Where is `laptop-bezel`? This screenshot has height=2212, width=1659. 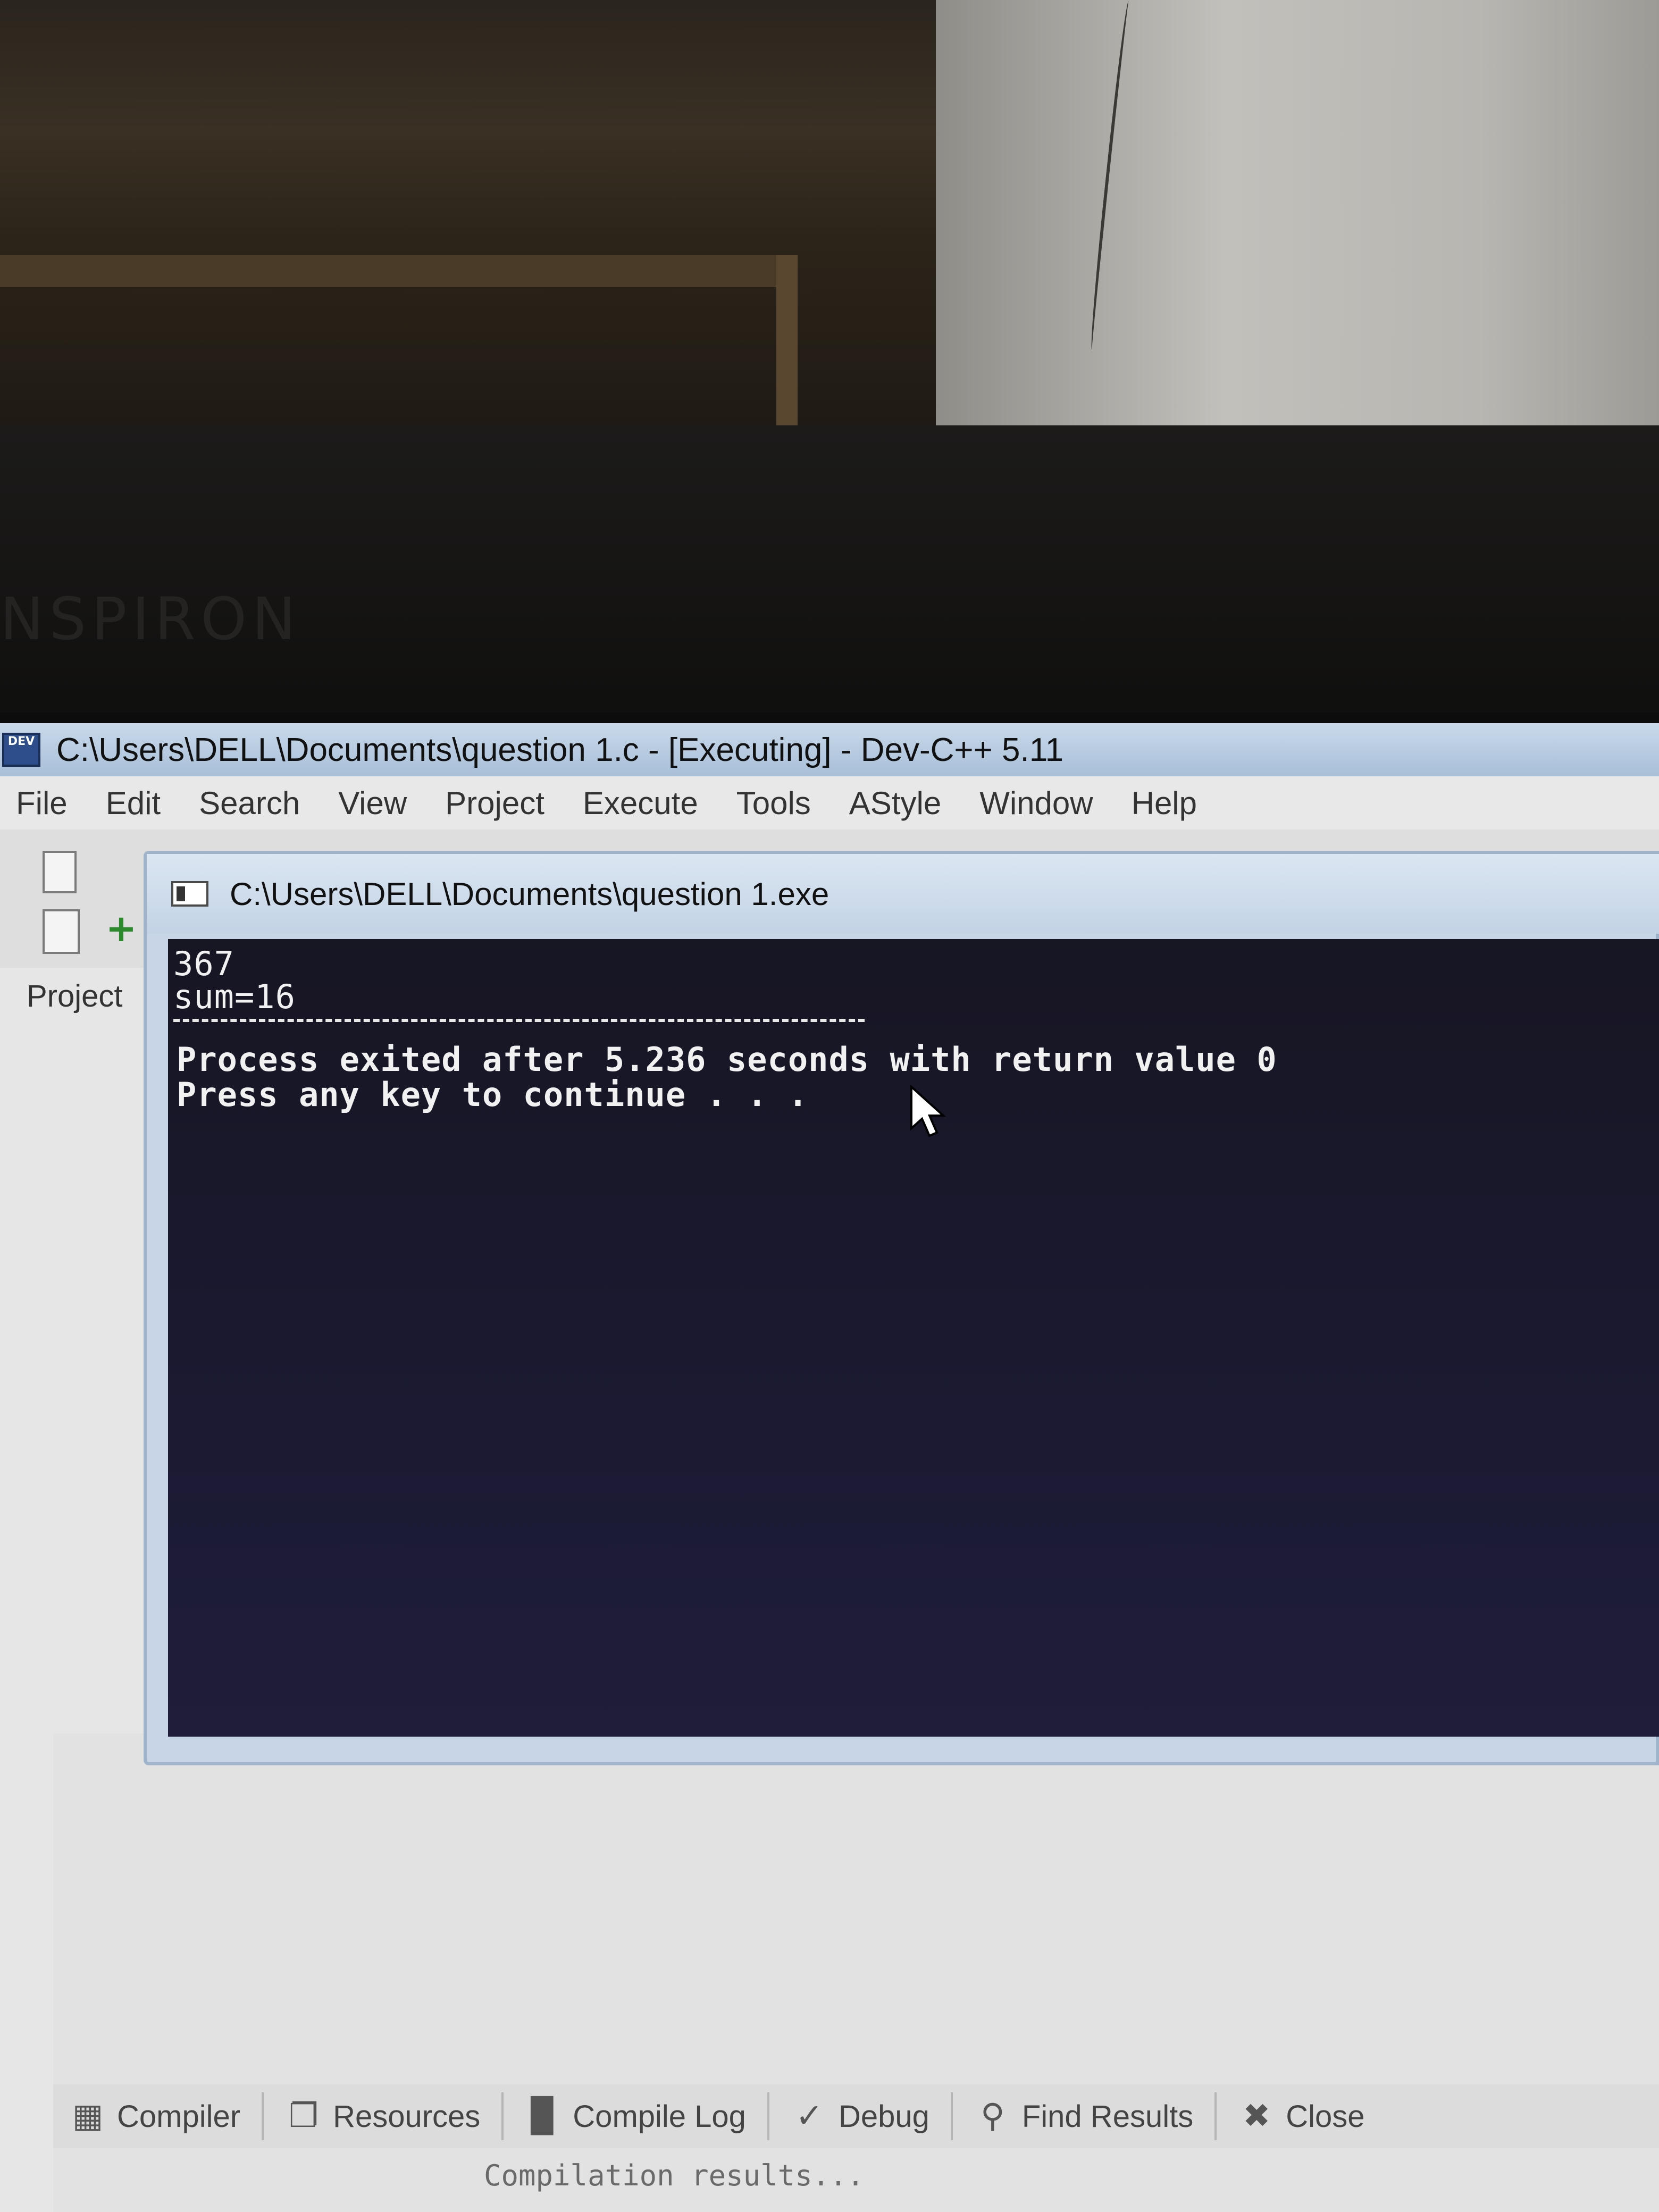 laptop-bezel is located at coordinates (829, 574).